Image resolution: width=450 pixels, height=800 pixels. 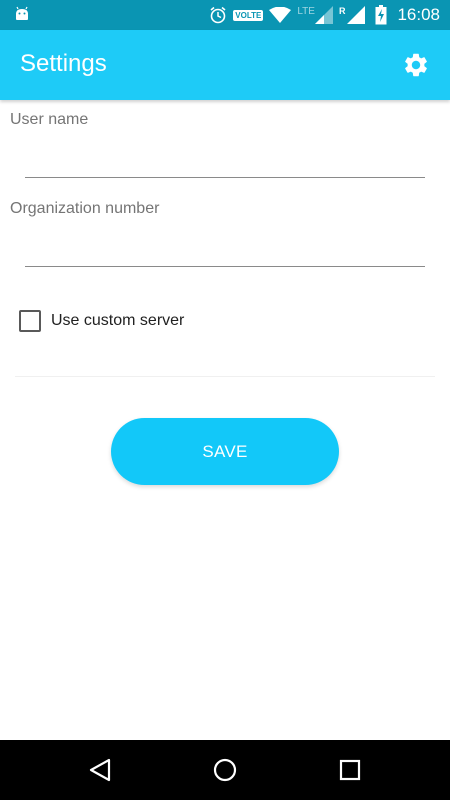 What do you see at coordinates (225, 376) in the screenshot?
I see `divider` at bounding box center [225, 376].